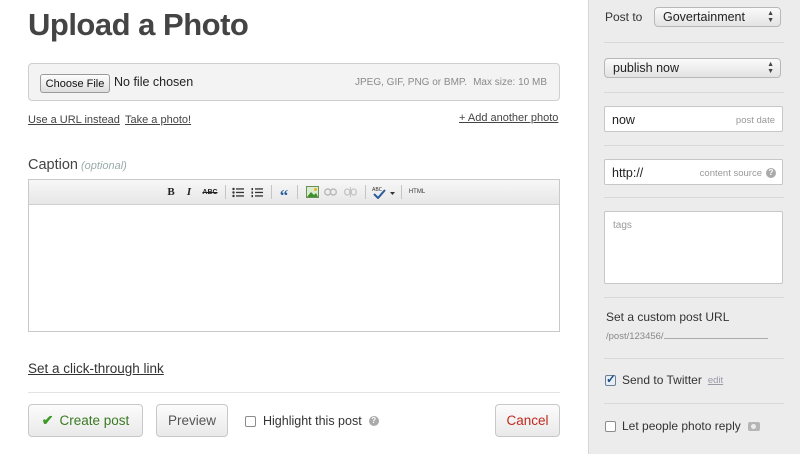 This screenshot has width=800, height=454. I want to click on publish-select: publish now ▲ ▼, so click(692, 68).